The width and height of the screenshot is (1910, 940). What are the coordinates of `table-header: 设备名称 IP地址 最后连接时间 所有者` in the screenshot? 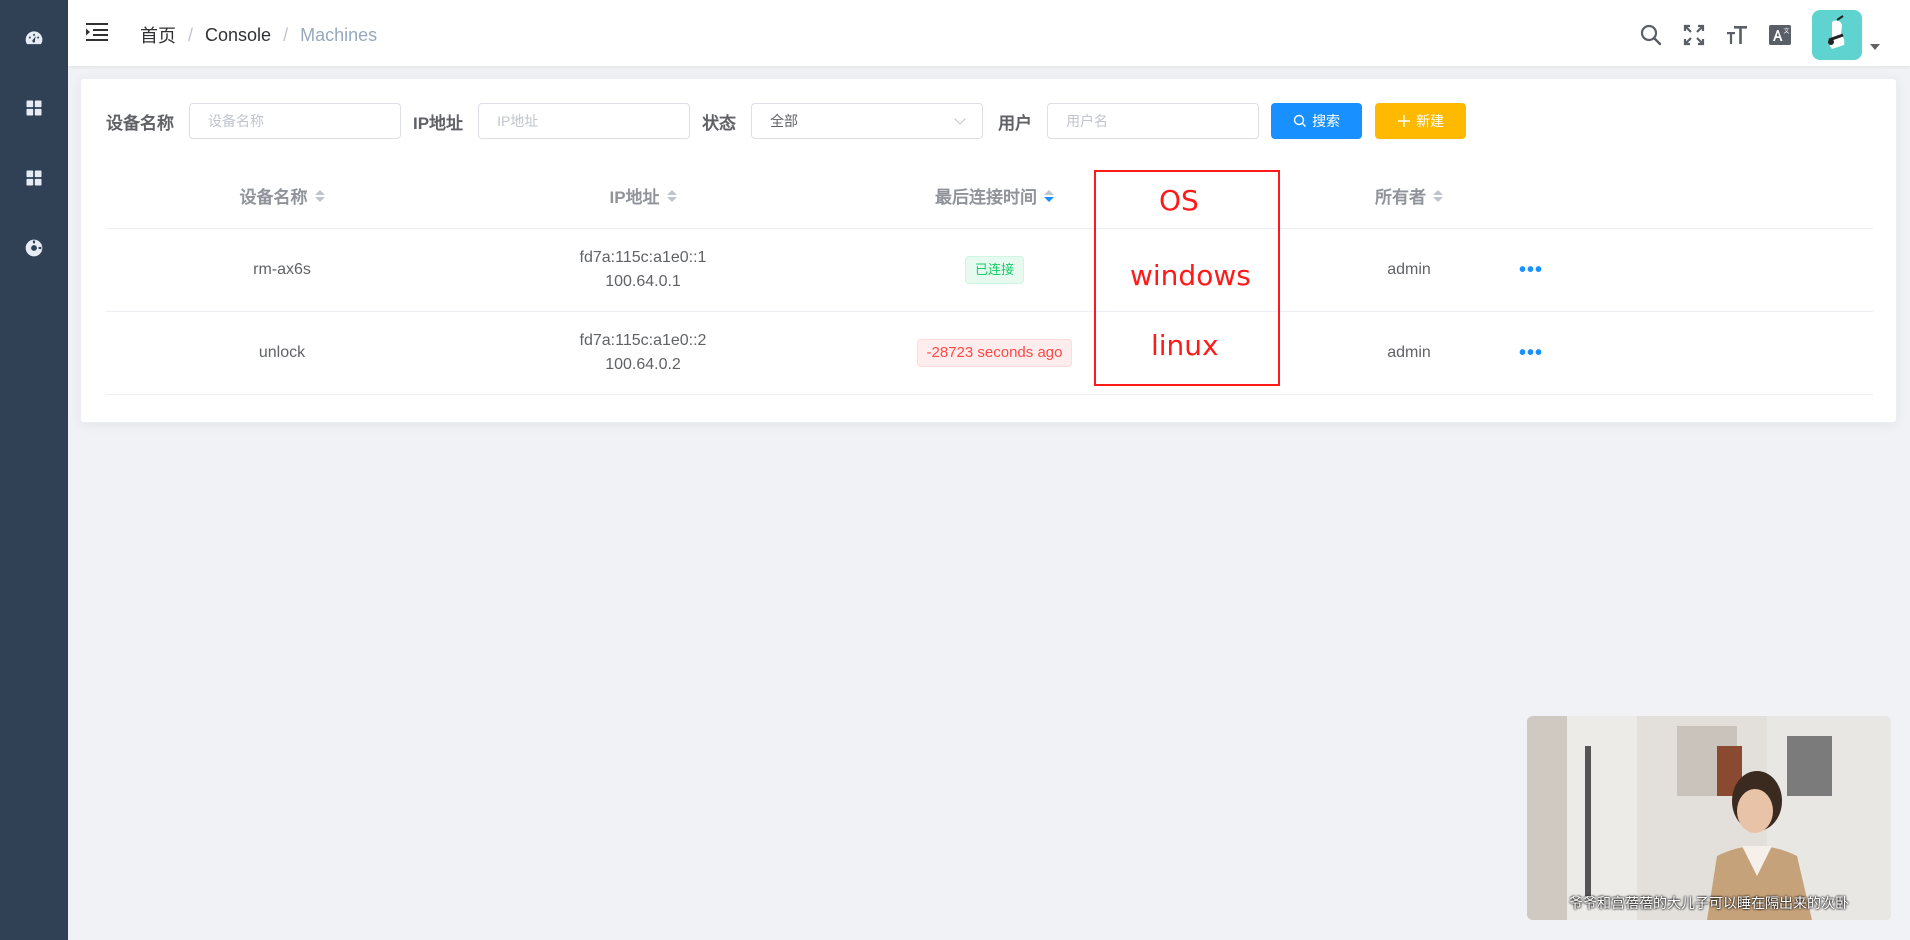 It's located at (989, 196).